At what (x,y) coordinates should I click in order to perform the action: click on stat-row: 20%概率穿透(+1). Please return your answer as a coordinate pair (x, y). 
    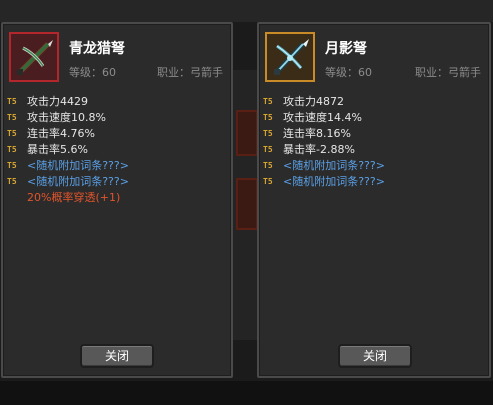
    Looking at the image, I should click on (117, 198).